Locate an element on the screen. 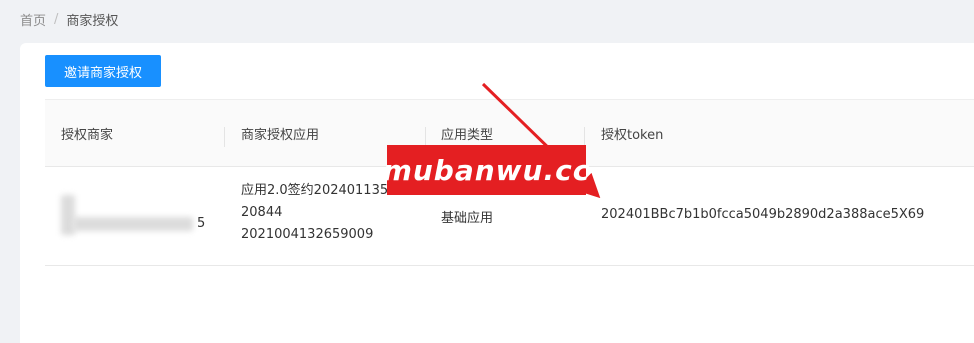 The image size is (974, 343). token-cell: 202401BBc7b1b0fcca5049b2890d2a388ace5X69 is located at coordinates (763, 214).